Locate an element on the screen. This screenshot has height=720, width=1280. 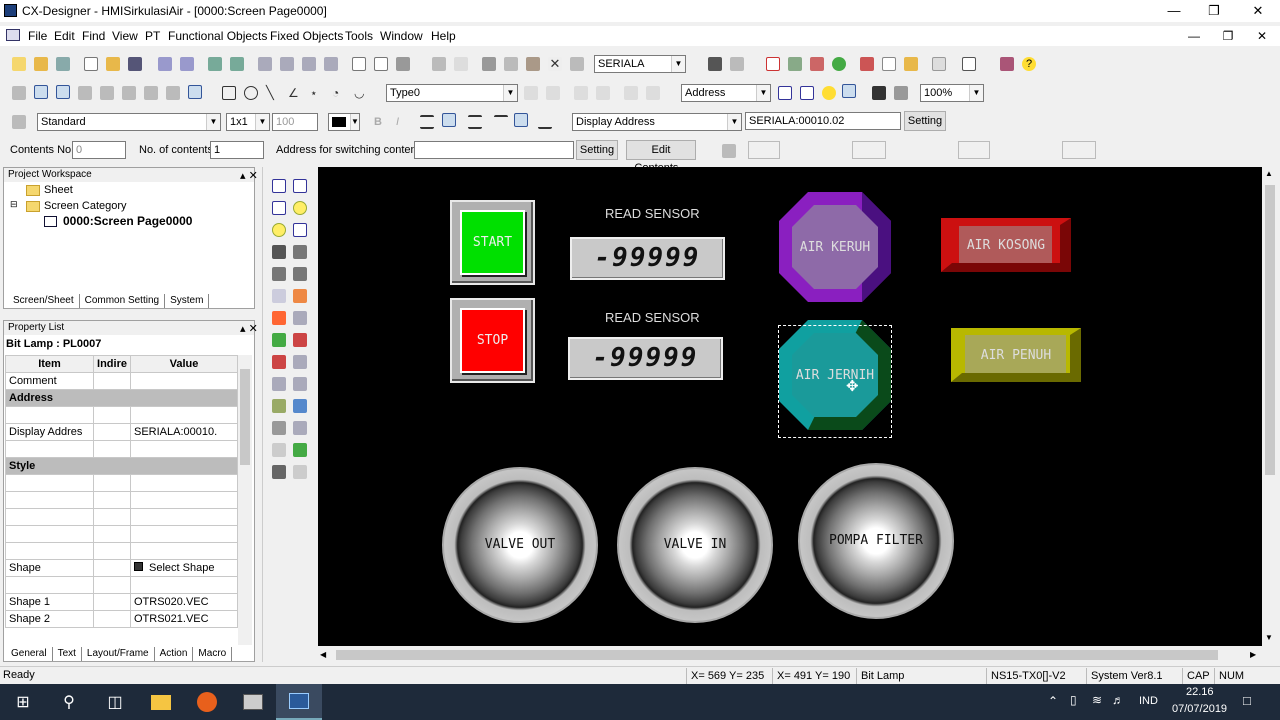
align-center-icon is located at coordinates (449, 120).